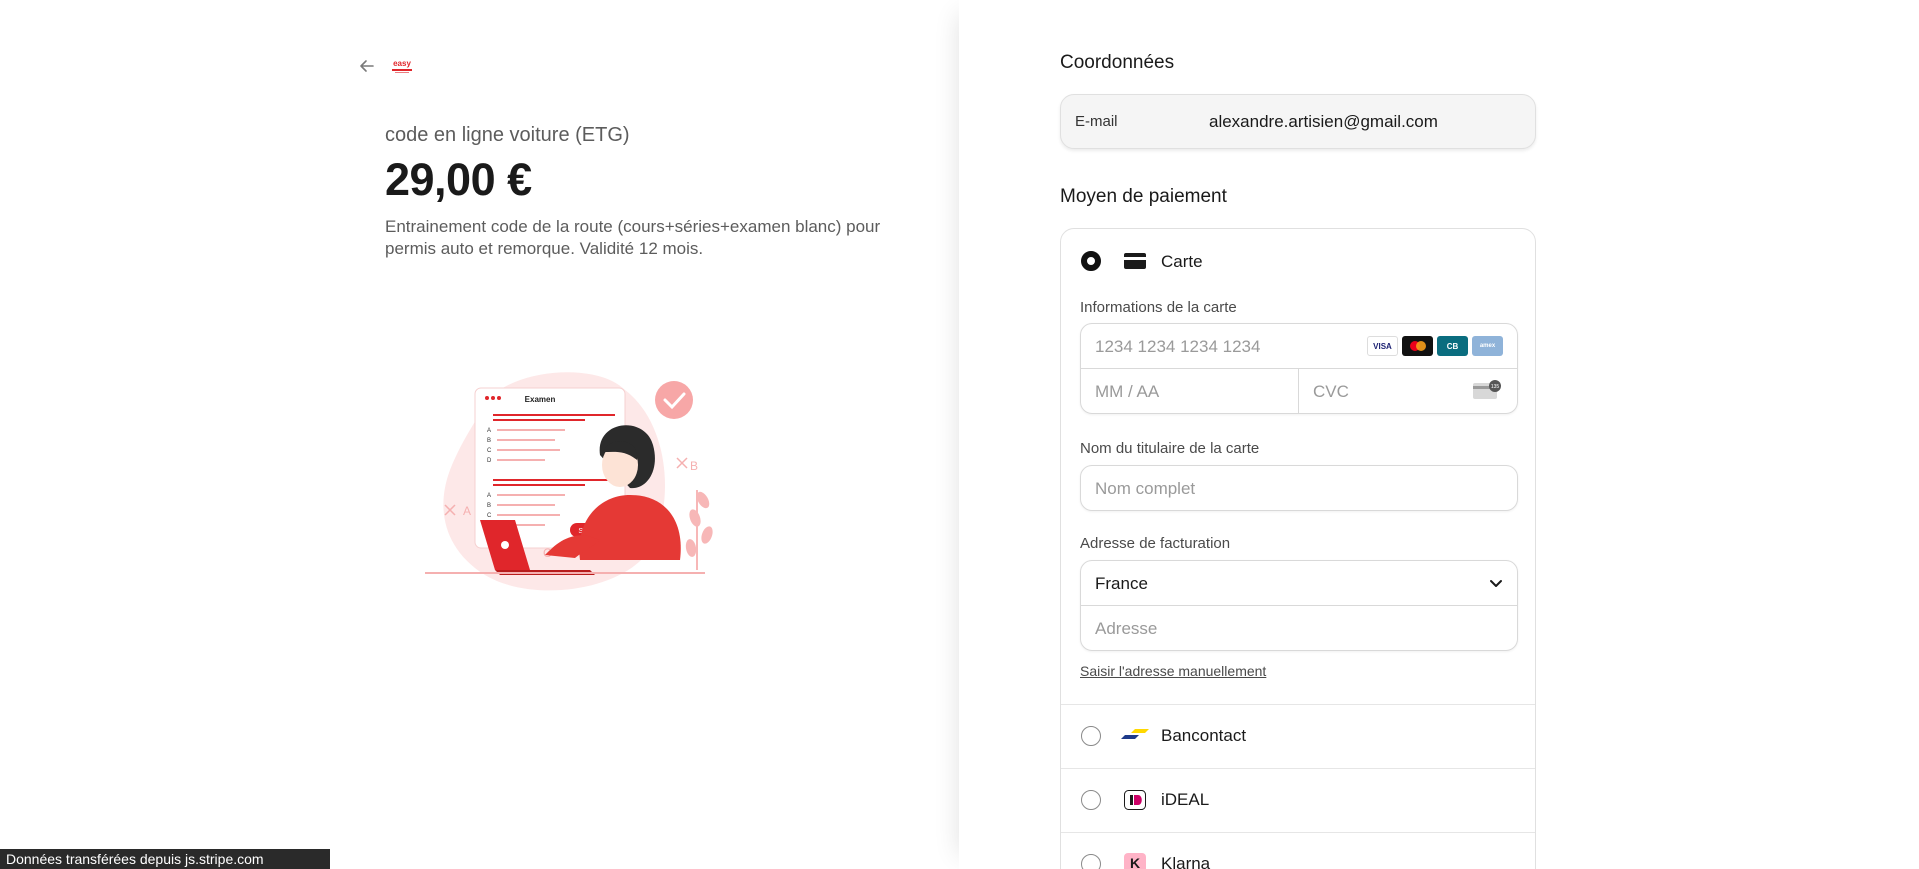  Describe the element at coordinates (1145, 488) in the screenshot. I see `holder-placeholder: Nom complet` at that location.